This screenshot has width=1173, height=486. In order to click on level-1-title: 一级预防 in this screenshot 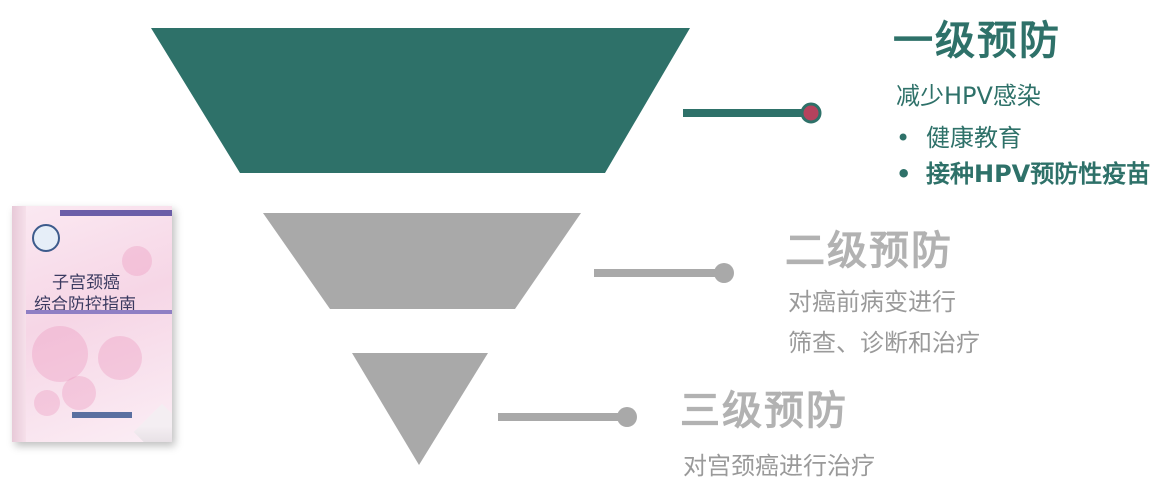, I will do `click(977, 41)`.